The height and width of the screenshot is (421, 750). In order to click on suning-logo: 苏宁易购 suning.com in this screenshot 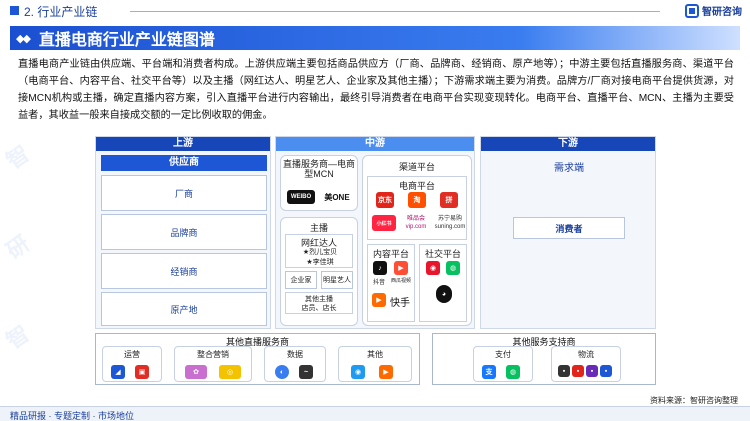, I will do `click(450, 223)`.